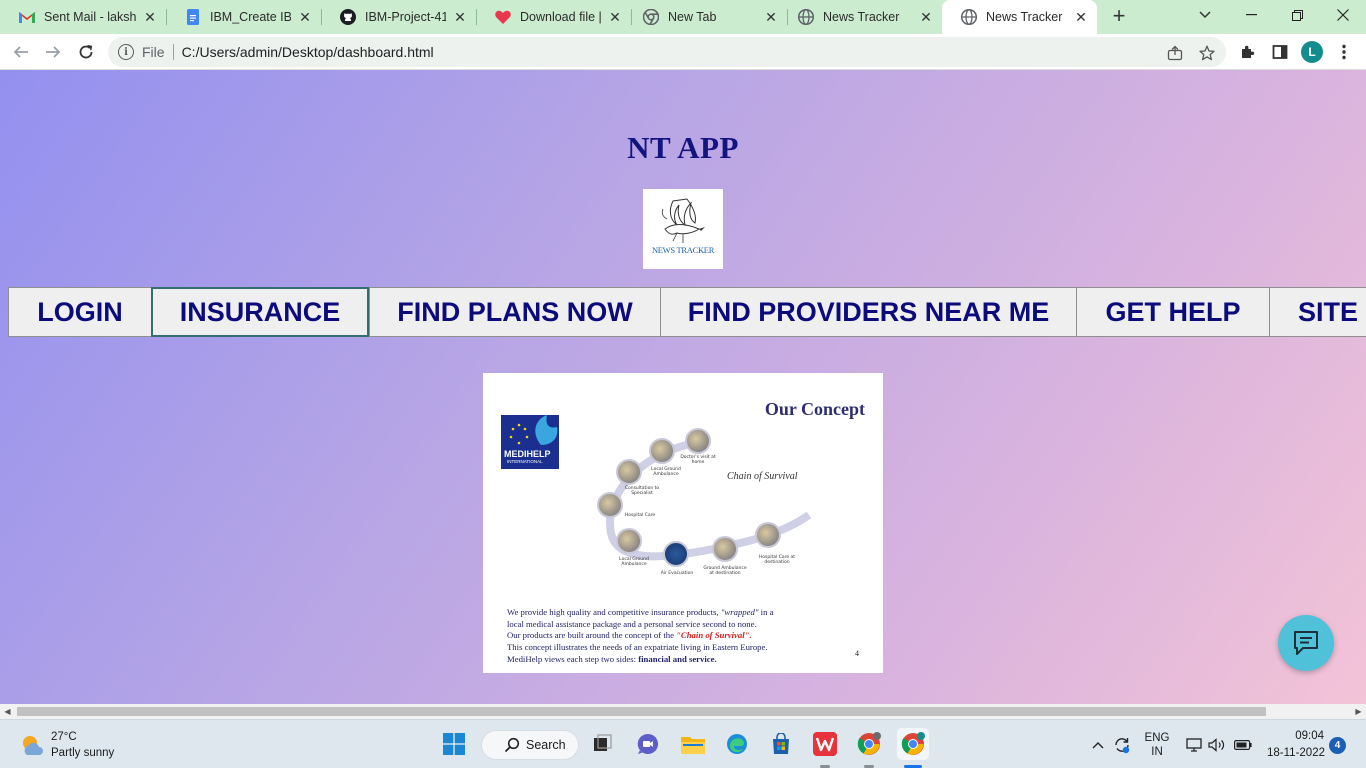  Describe the element at coordinates (512, 745) in the screenshot. I see `search-icon` at that location.